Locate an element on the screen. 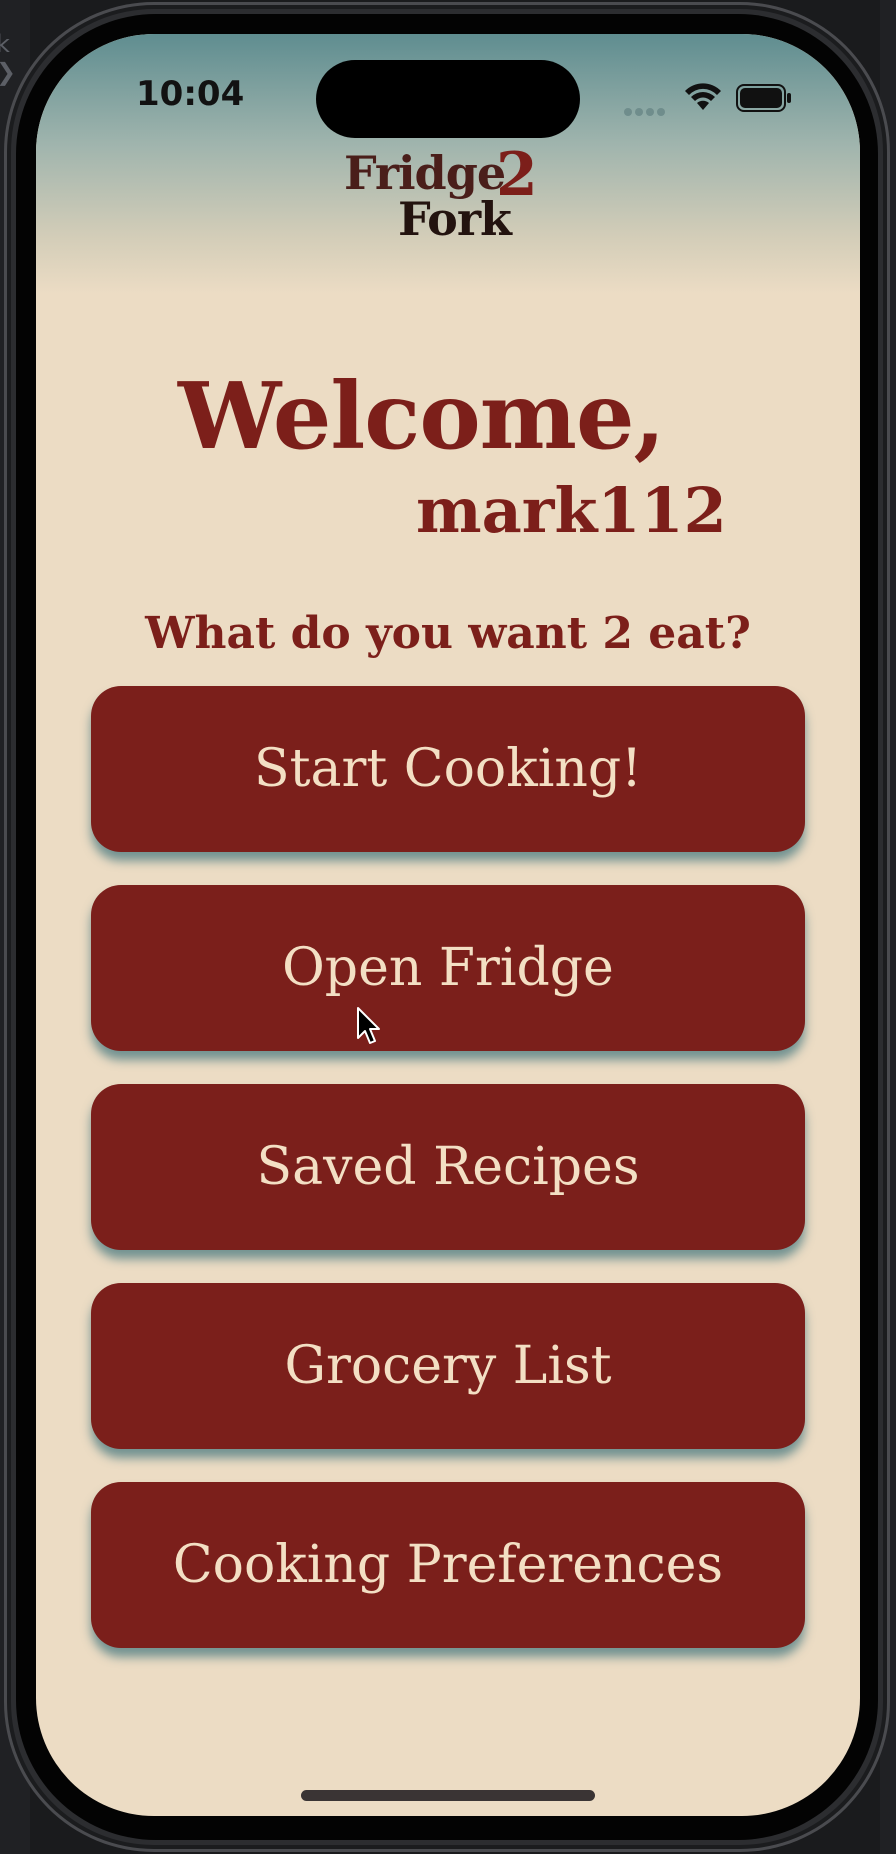 The width and height of the screenshot is (896, 1854). home-indicator is located at coordinates (448, 1795).